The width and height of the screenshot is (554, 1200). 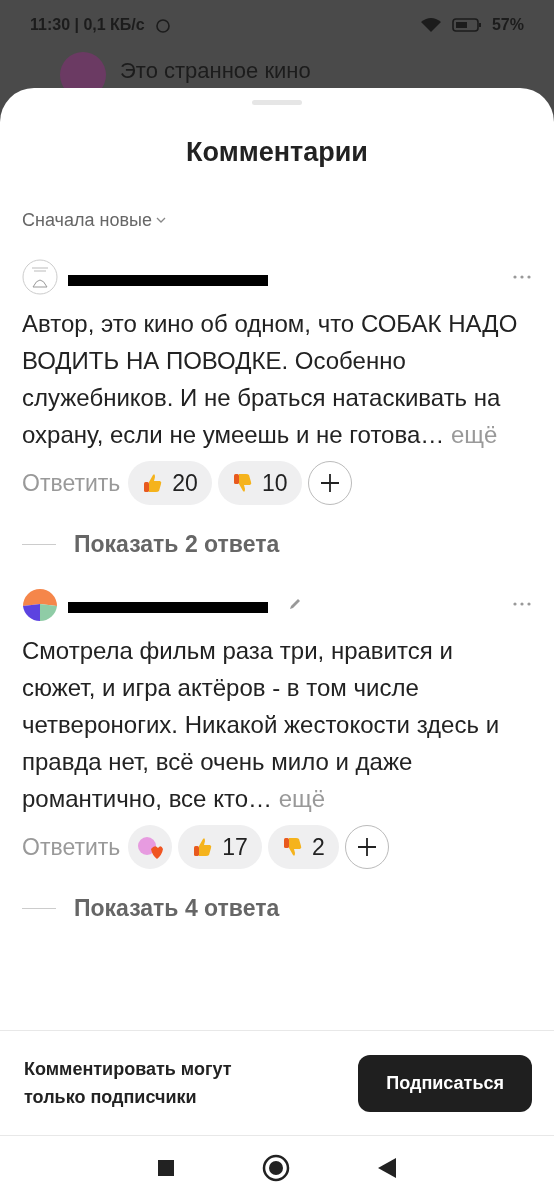 What do you see at coordinates (128, 1083) in the screenshot?
I see `subscribers-only-note: Комментировать могут только подписчики` at bounding box center [128, 1083].